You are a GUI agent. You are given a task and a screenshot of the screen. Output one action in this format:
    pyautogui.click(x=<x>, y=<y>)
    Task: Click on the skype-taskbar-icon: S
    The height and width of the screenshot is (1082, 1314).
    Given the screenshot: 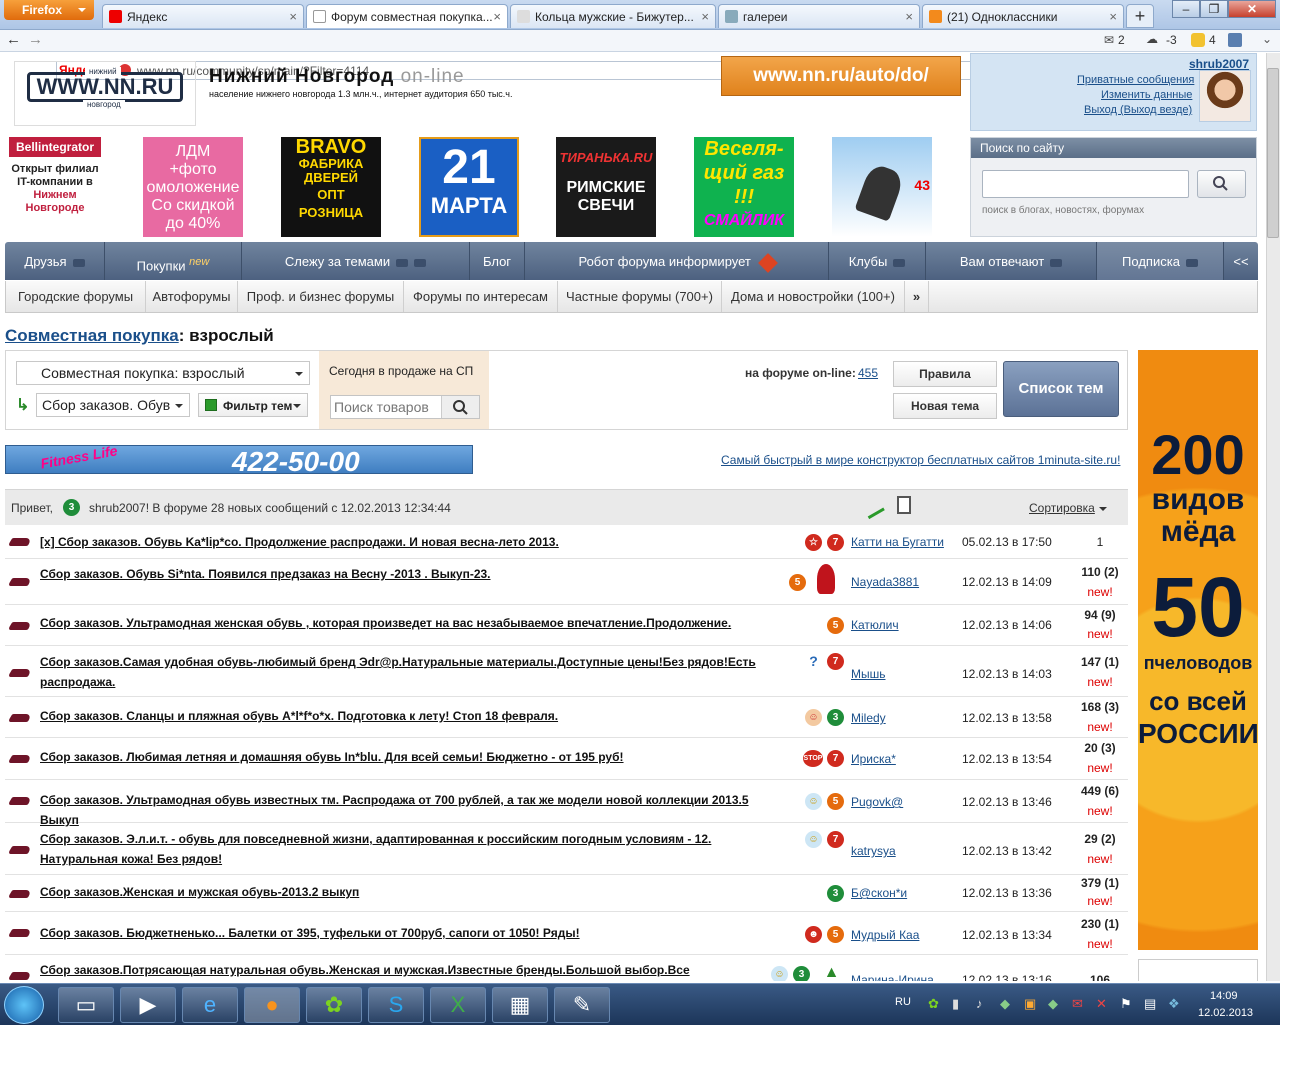 What is the action you would take?
    pyautogui.click(x=396, y=1005)
    